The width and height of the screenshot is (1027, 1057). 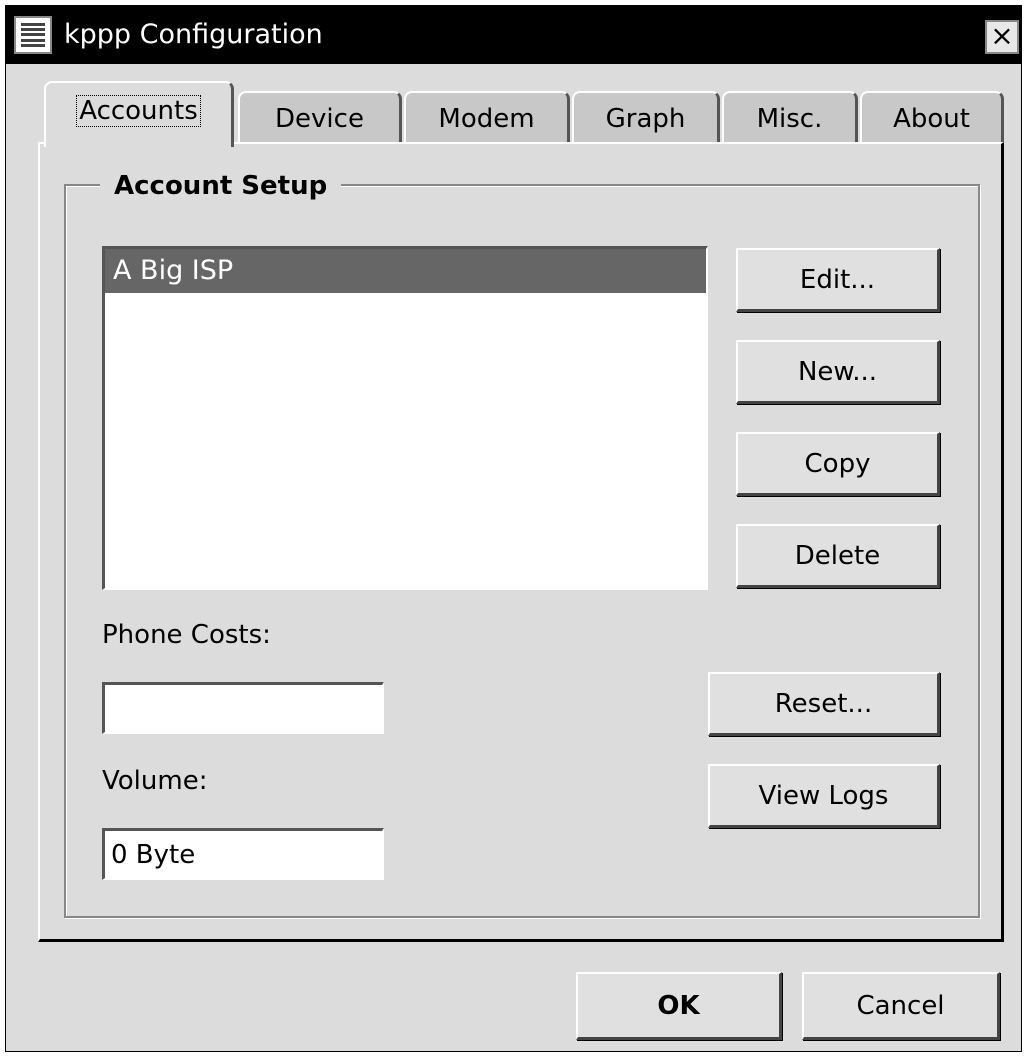 I want to click on tab-graph-label: Graph, so click(x=645, y=119).